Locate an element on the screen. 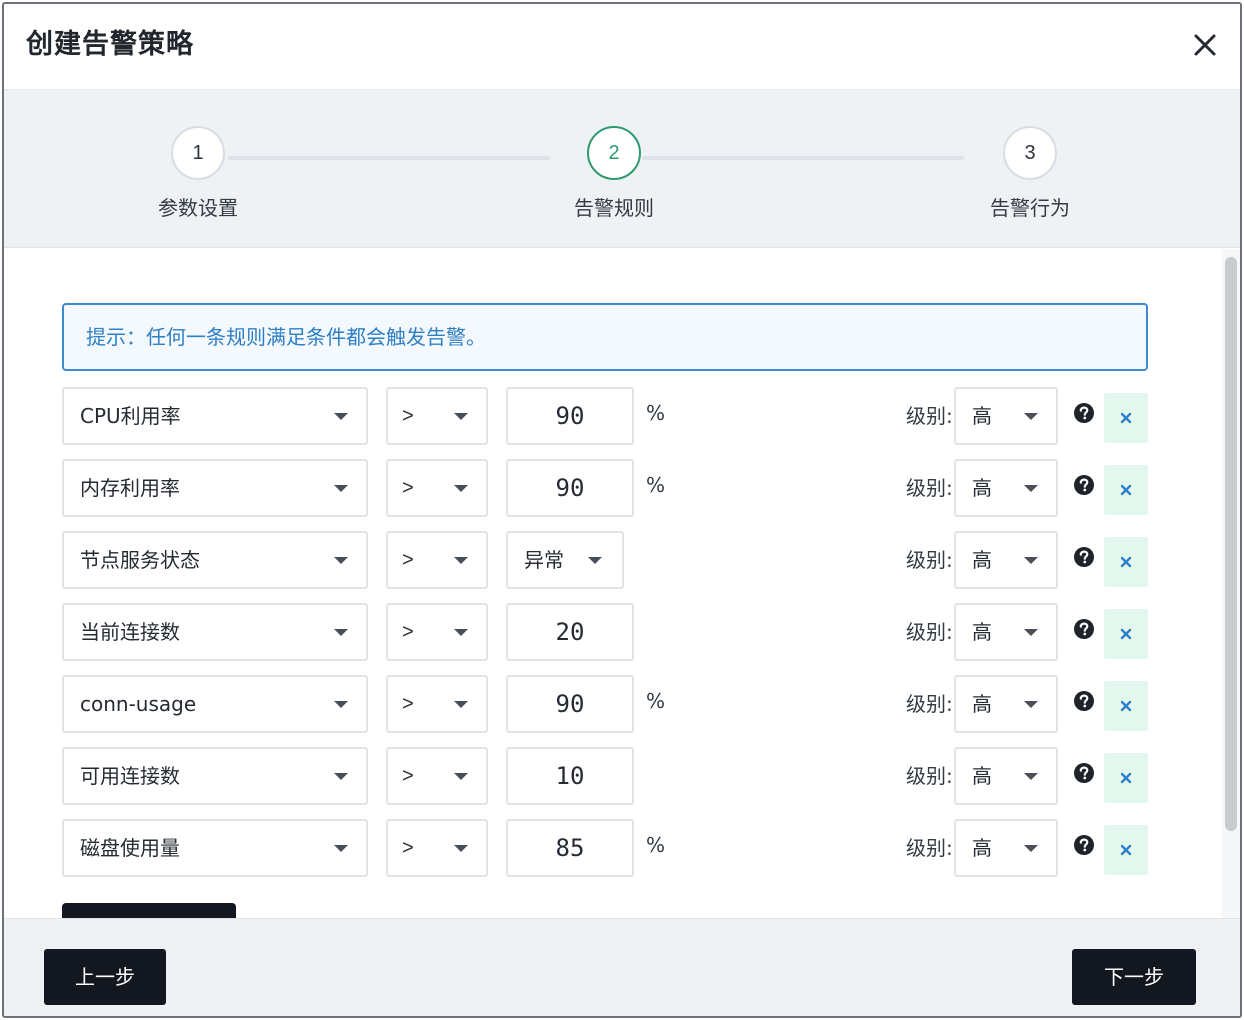 This screenshot has height=1020, width=1244. step-2-label: 告警规则 is located at coordinates (614, 208).